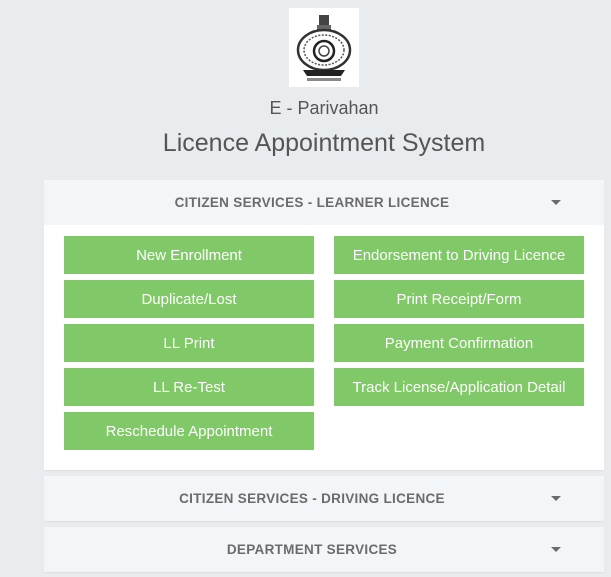 Image resolution: width=611 pixels, height=577 pixels. What do you see at coordinates (312, 202) in the screenshot?
I see `panel-title: CITIZEN SERVICES - LEARNER LICENCE` at bounding box center [312, 202].